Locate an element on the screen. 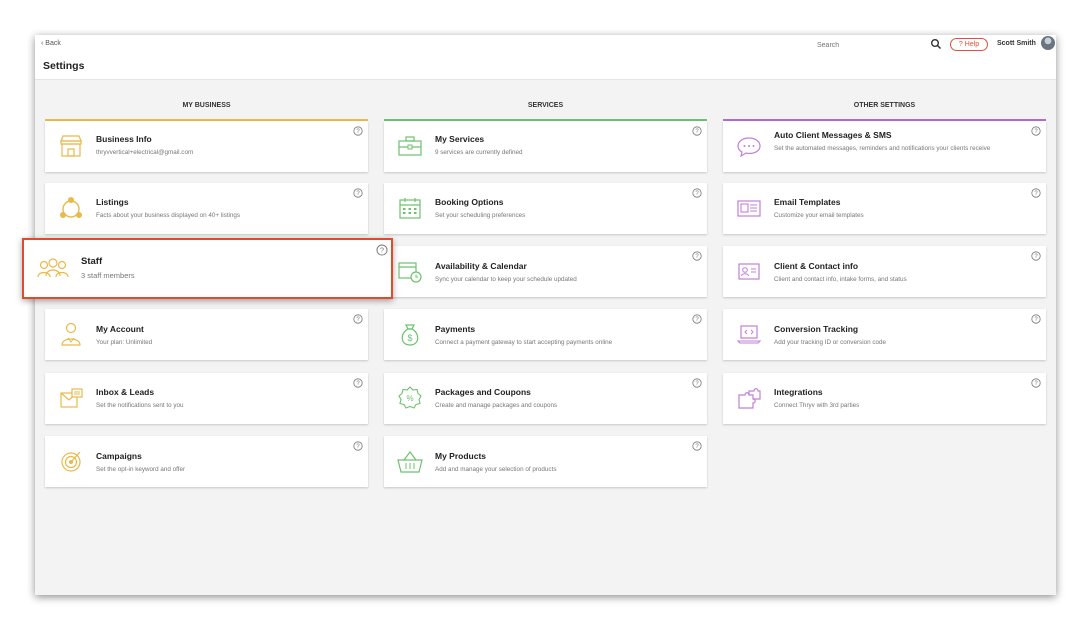 This screenshot has height=621, width=1078. card-title: Inbox & Leads is located at coordinates (125, 392).